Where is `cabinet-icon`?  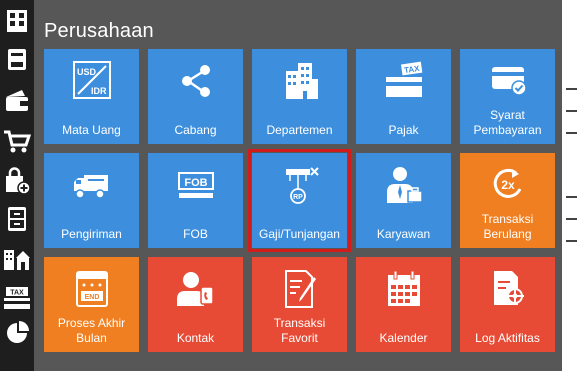
cabinet-icon is located at coordinates (17, 219).